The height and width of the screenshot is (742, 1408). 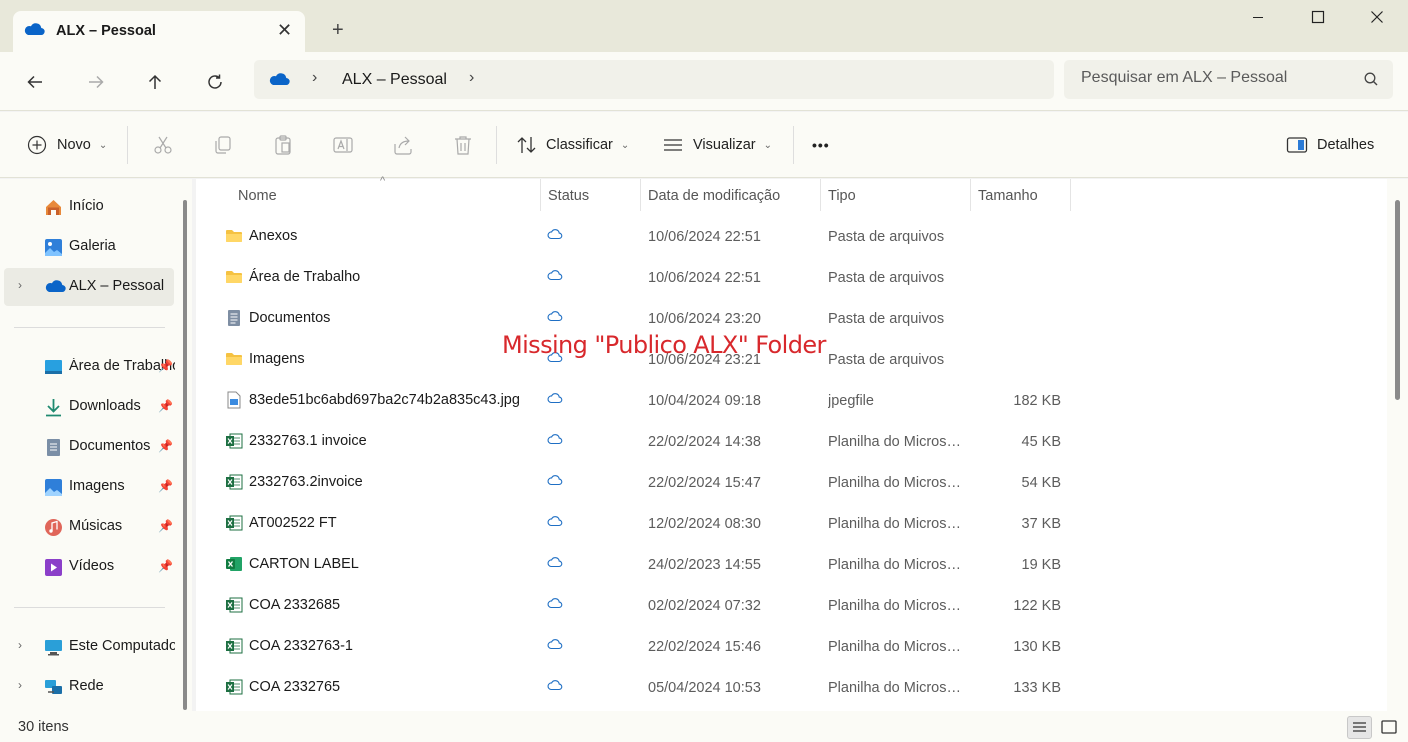 I want to click on forward-button, so click(x=96, y=82).